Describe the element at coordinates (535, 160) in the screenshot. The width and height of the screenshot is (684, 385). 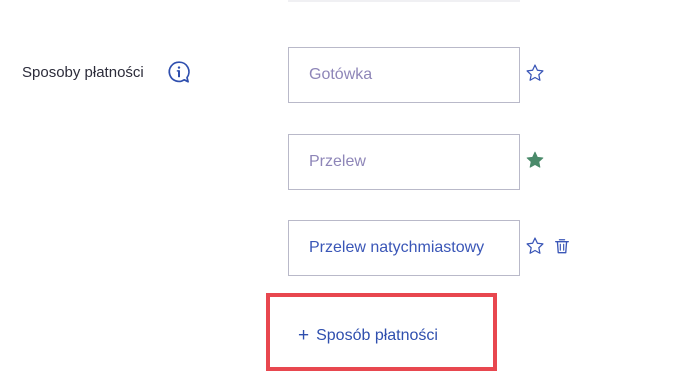
I see `star-filled-icon` at that location.